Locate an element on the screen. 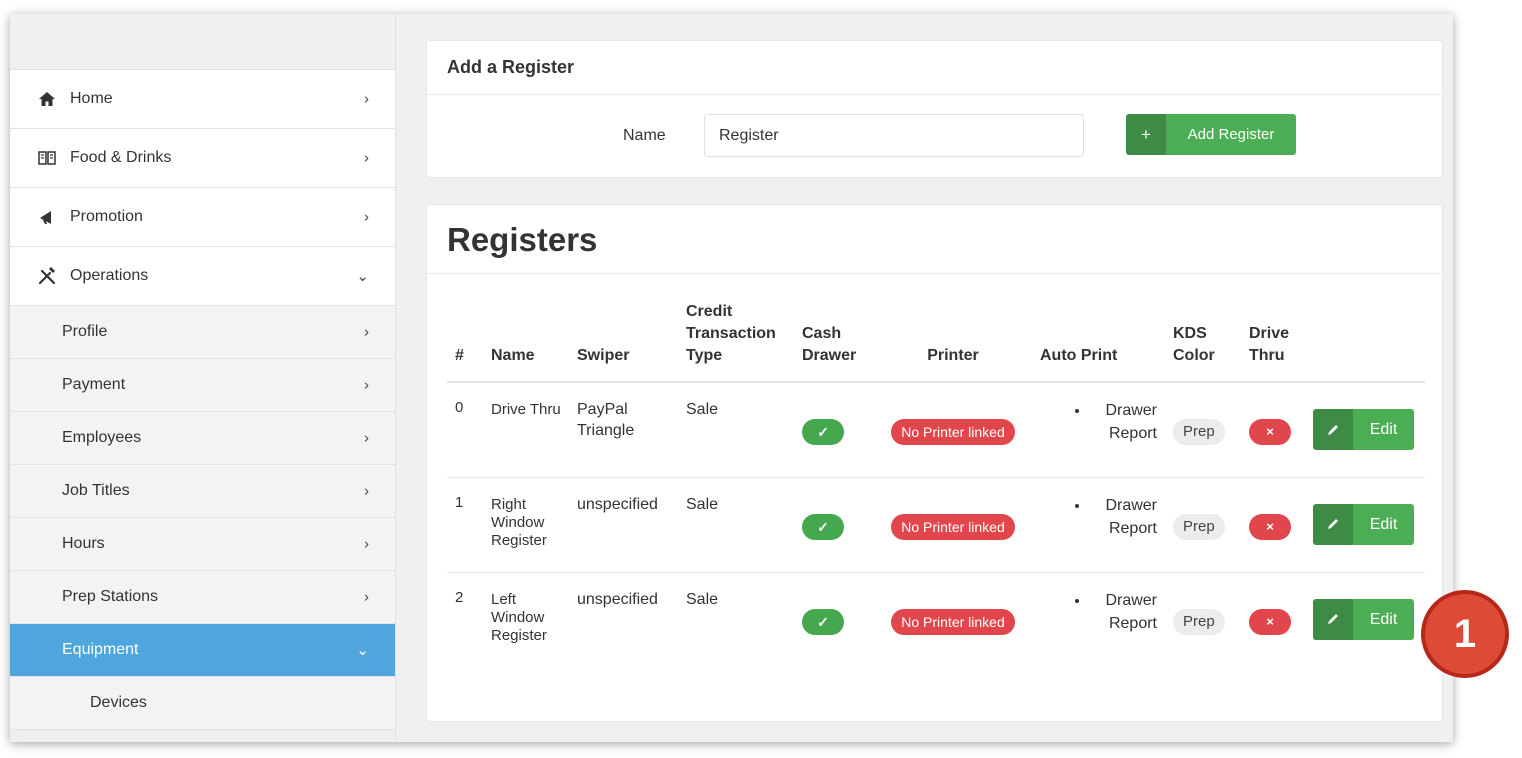  sidebar-item-prep-stations: Prep Stations › is located at coordinates (202, 597).